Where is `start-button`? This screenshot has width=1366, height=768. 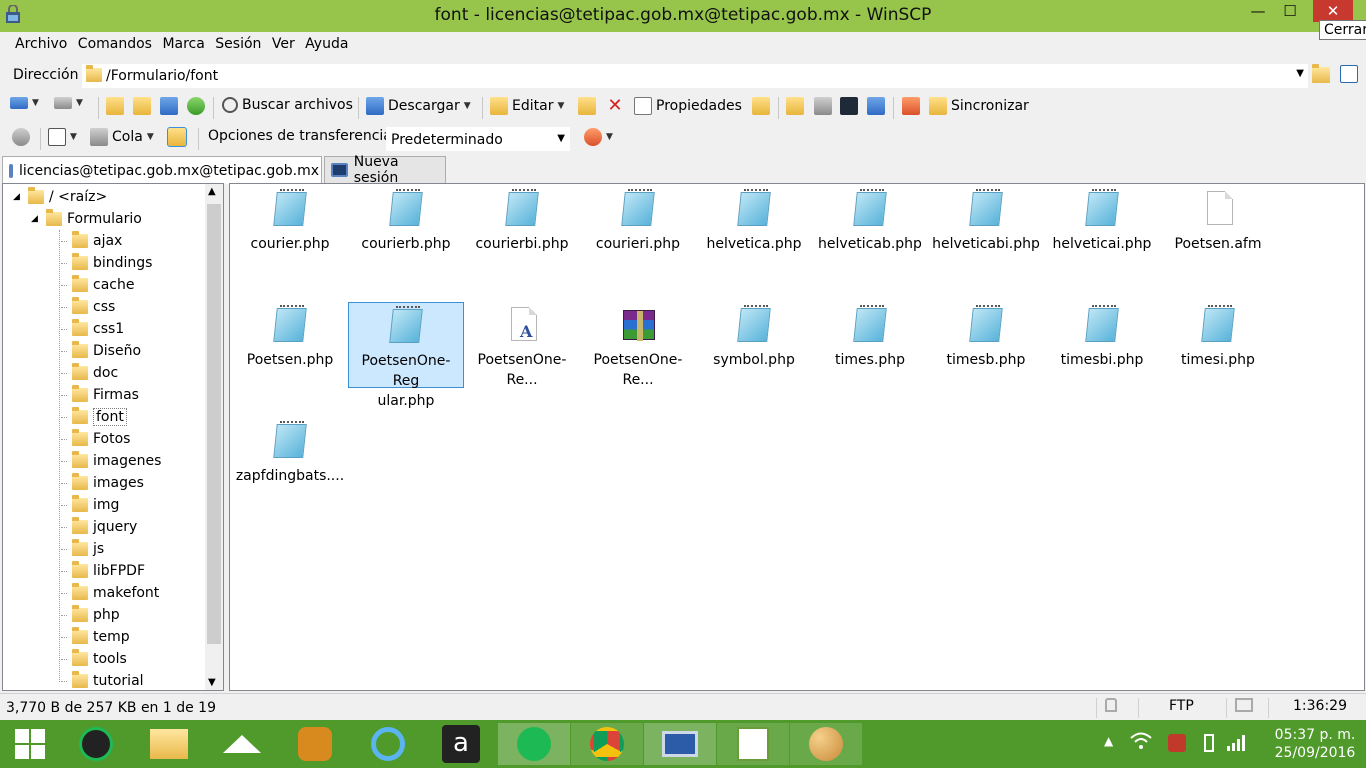 start-button is located at coordinates (30, 744).